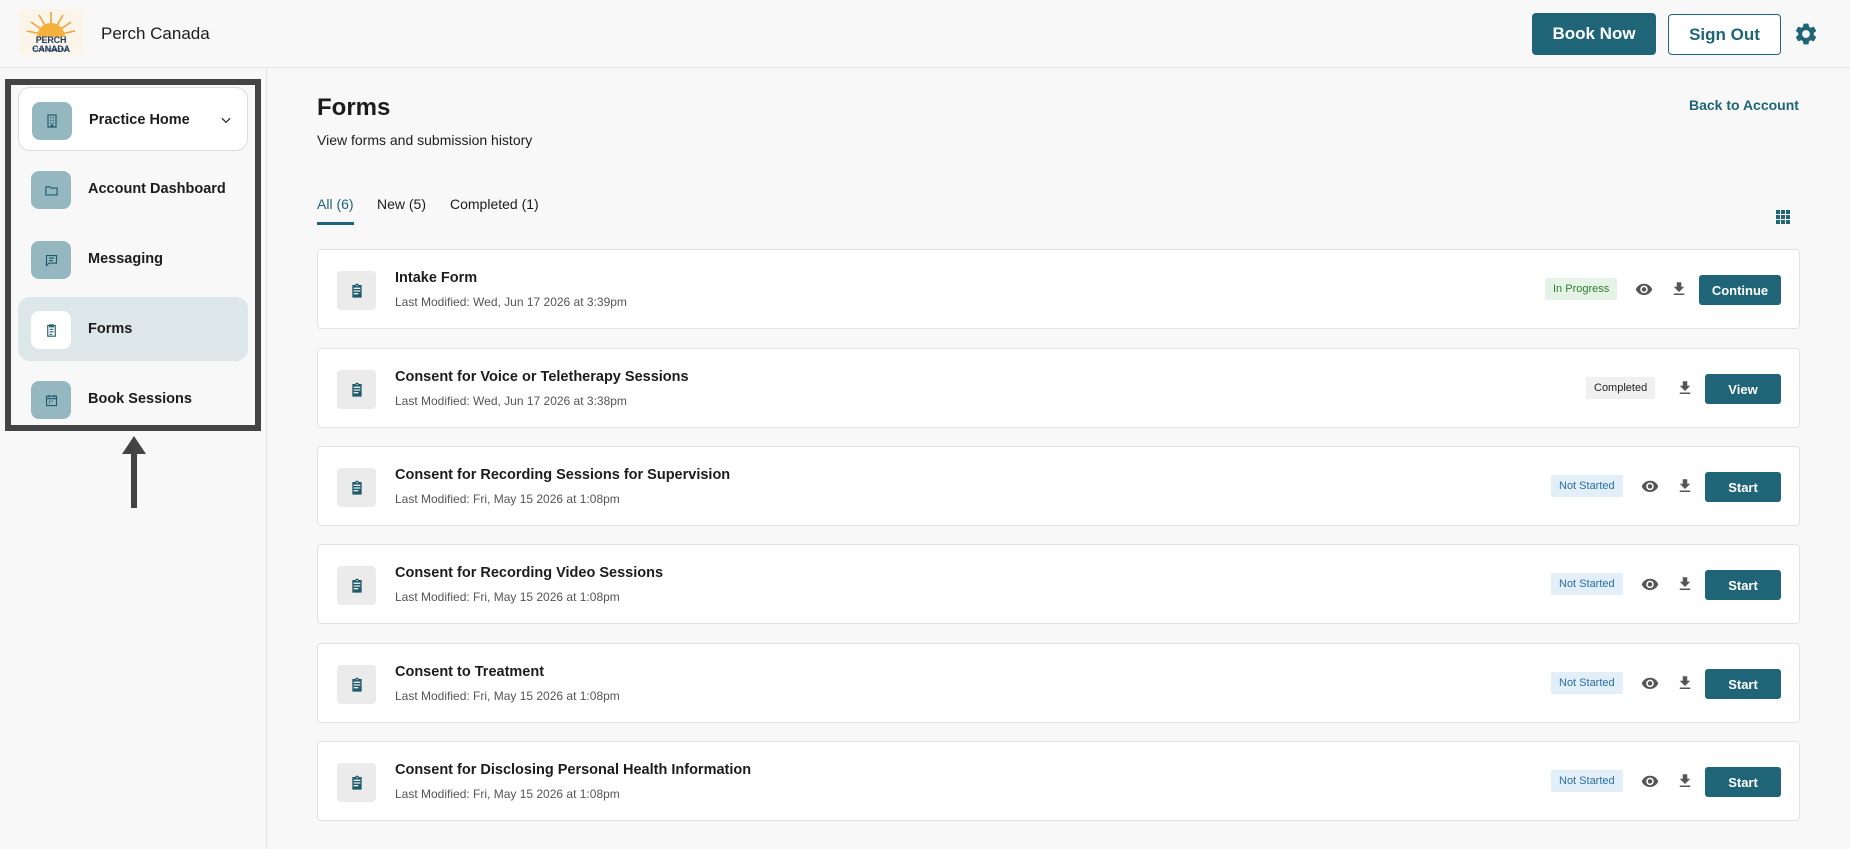 This screenshot has width=1850, height=849. I want to click on sidebar-item-label: Messaging, so click(125, 259).